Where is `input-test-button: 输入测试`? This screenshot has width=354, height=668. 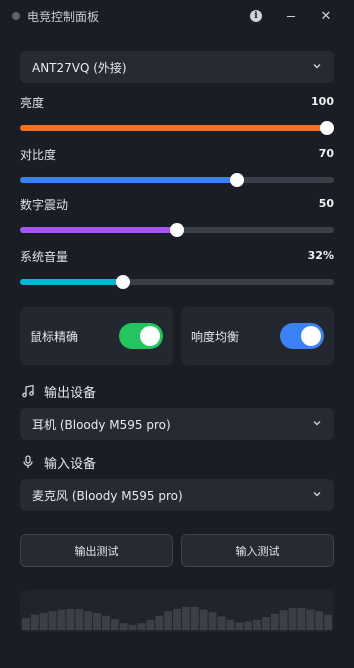
input-test-button: 输入测试 is located at coordinates (257, 550).